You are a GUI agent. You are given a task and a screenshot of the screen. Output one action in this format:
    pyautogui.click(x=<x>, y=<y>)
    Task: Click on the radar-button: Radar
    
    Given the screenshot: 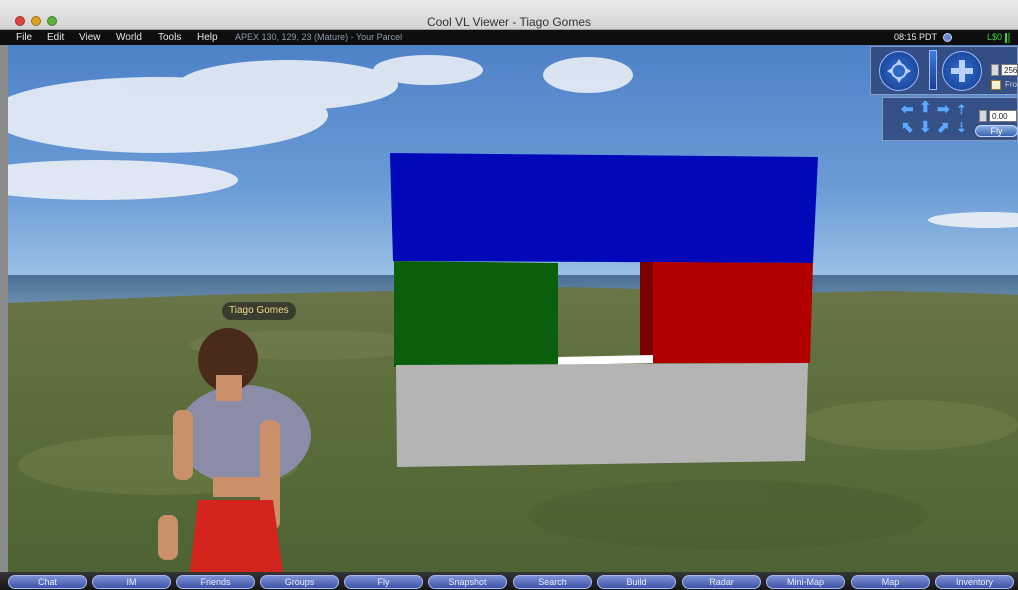 What is the action you would take?
    pyautogui.click(x=721, y=582)
    